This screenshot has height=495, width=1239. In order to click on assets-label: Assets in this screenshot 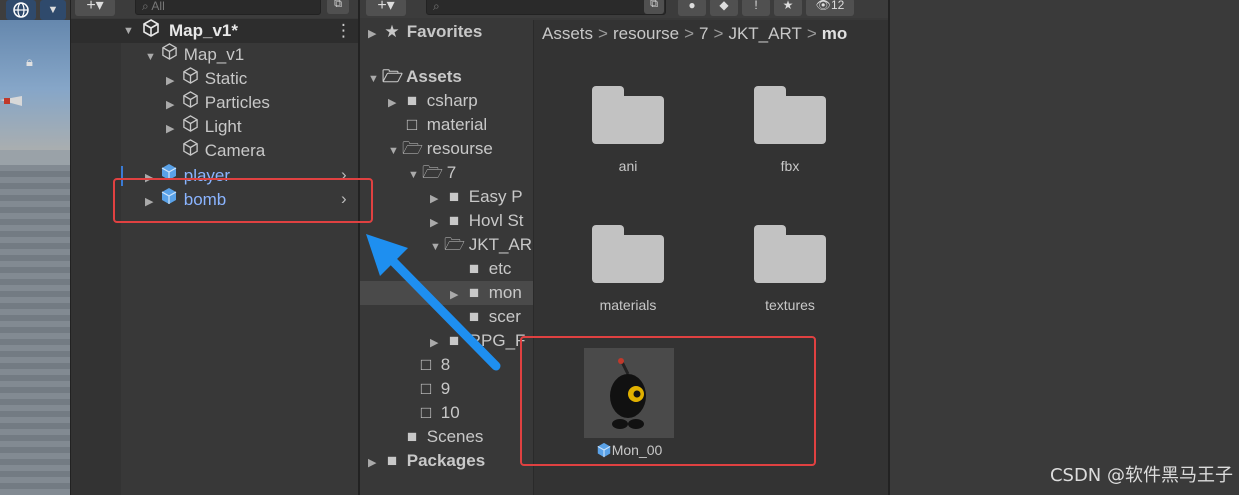, I will do `click(434, 76)`.